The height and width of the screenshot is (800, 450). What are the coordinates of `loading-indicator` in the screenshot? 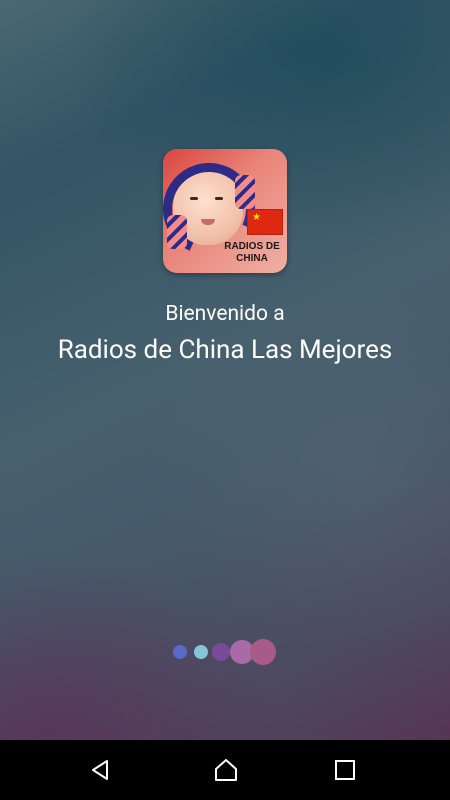 It's located at (225, 652).